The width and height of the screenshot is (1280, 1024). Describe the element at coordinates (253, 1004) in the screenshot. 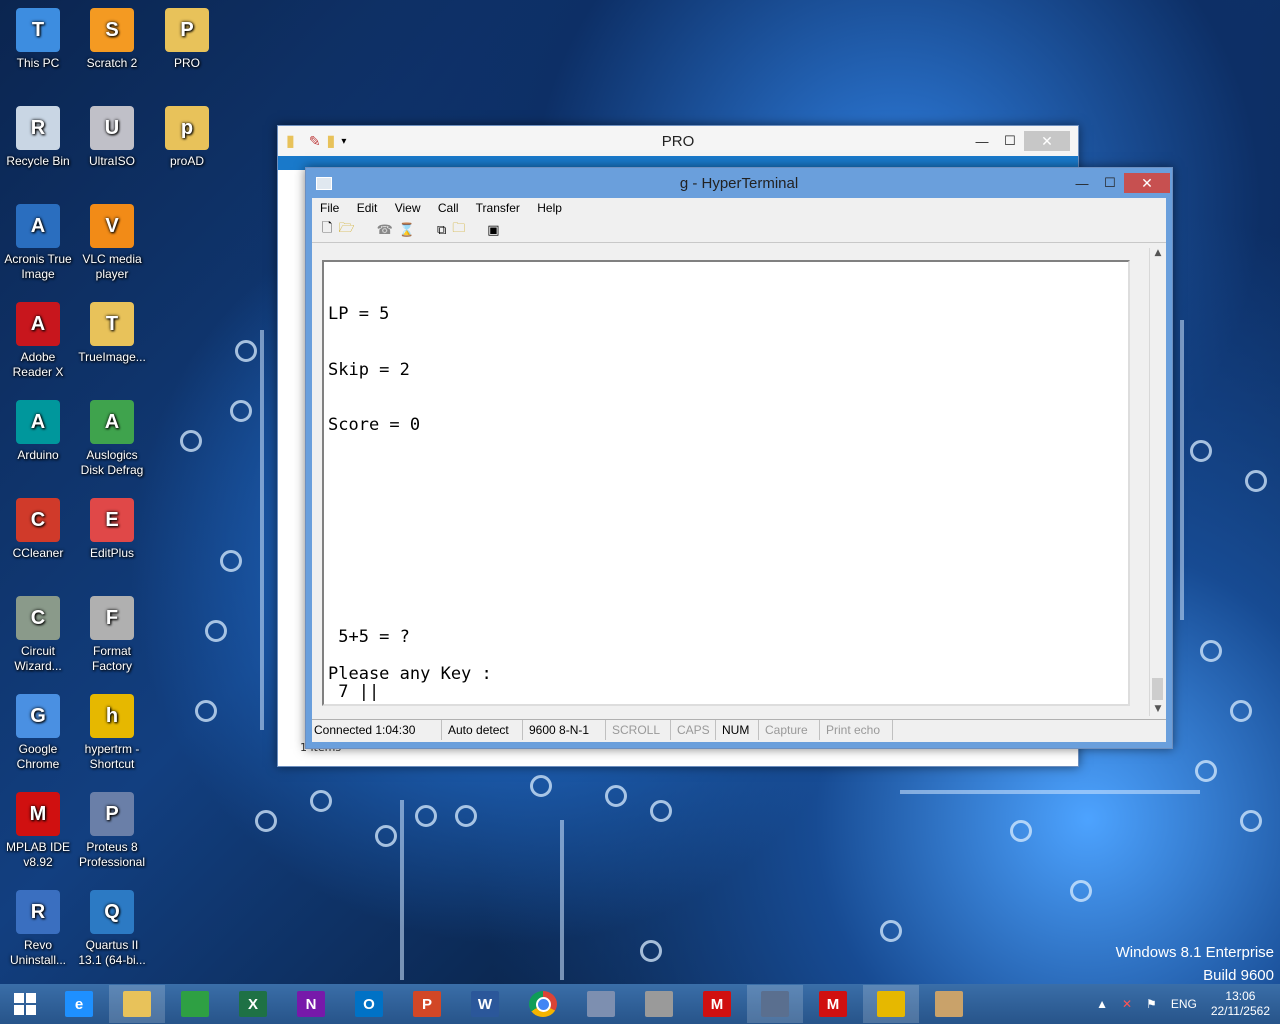

I see `taskbar-button: X` at that location.